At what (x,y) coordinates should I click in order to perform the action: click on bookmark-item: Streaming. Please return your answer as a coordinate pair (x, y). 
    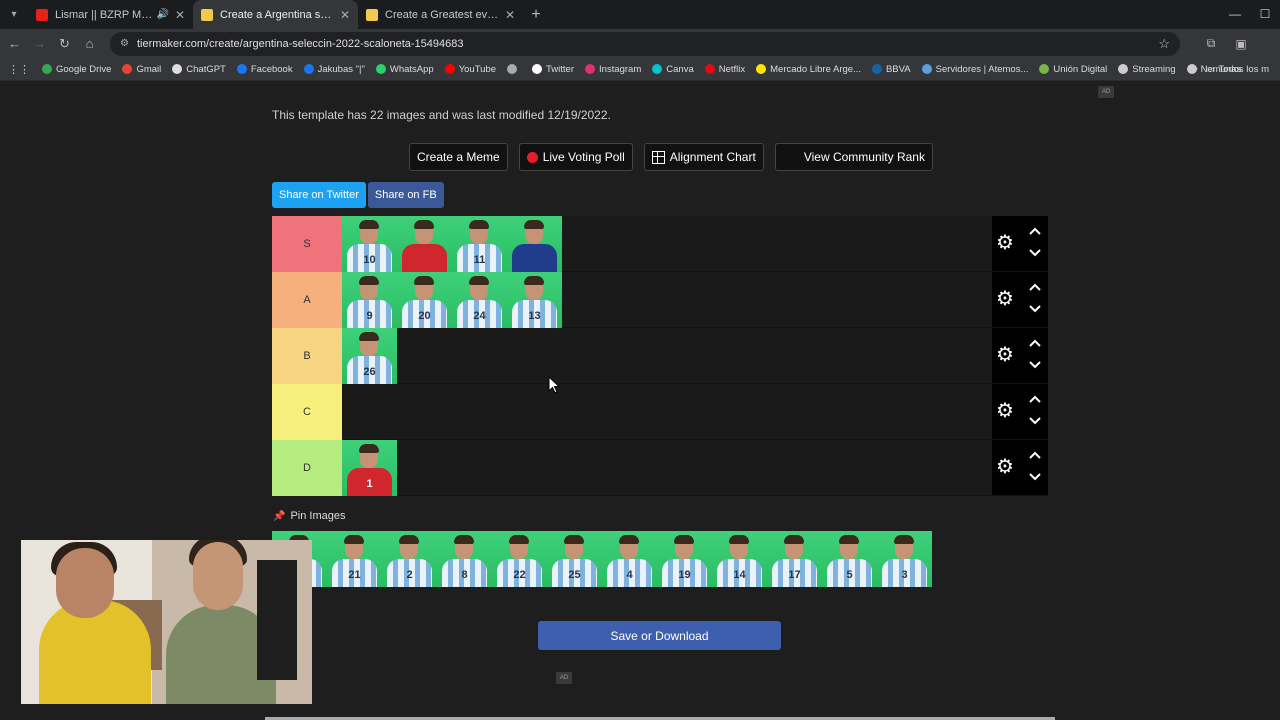
    Looking at the image, I should click on (1147, 69).